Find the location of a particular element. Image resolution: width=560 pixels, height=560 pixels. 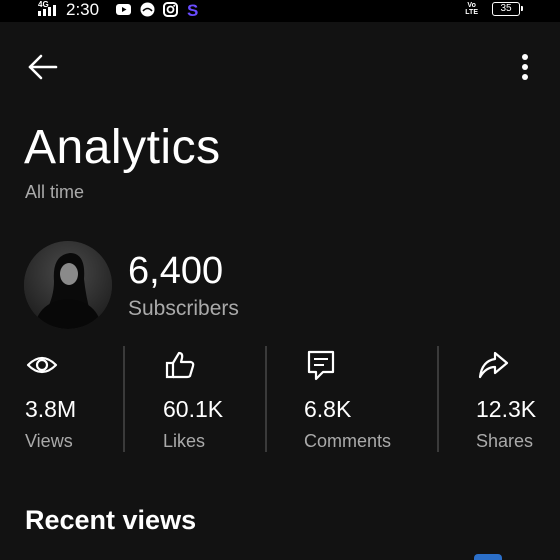

signal-icon is located at coordinates (47, 10).